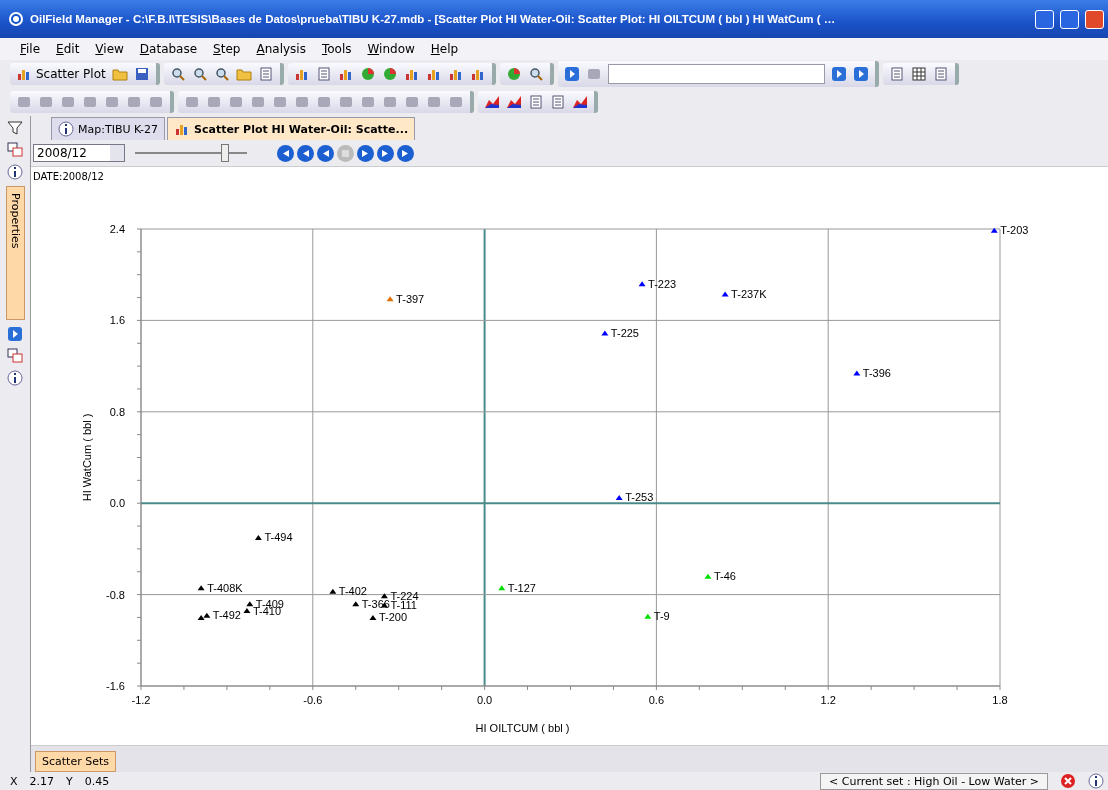 The image size is (1108, 790). I want to click on point-label: T-396, so click(876, 372).